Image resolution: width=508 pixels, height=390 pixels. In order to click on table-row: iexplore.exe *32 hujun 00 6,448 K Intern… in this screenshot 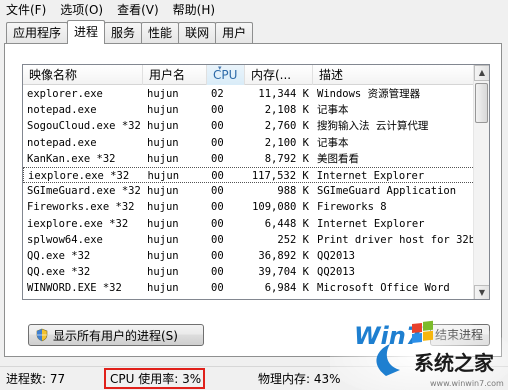, I will do `click(249, 224)`.